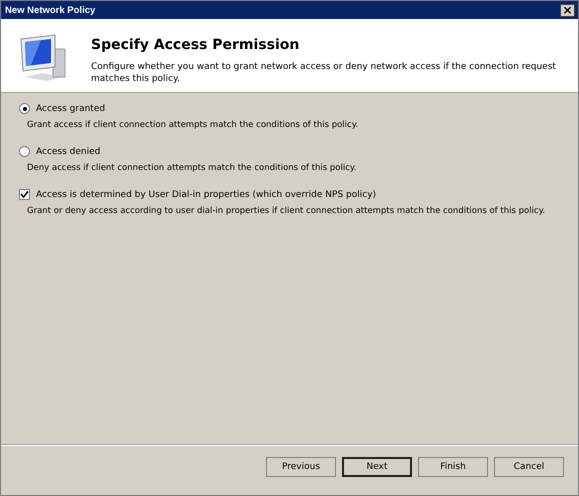  What do you see at coordinates (301, 467) in the screenshot?
I see `wizard-button: Previous` at bounding box center [301, 467].